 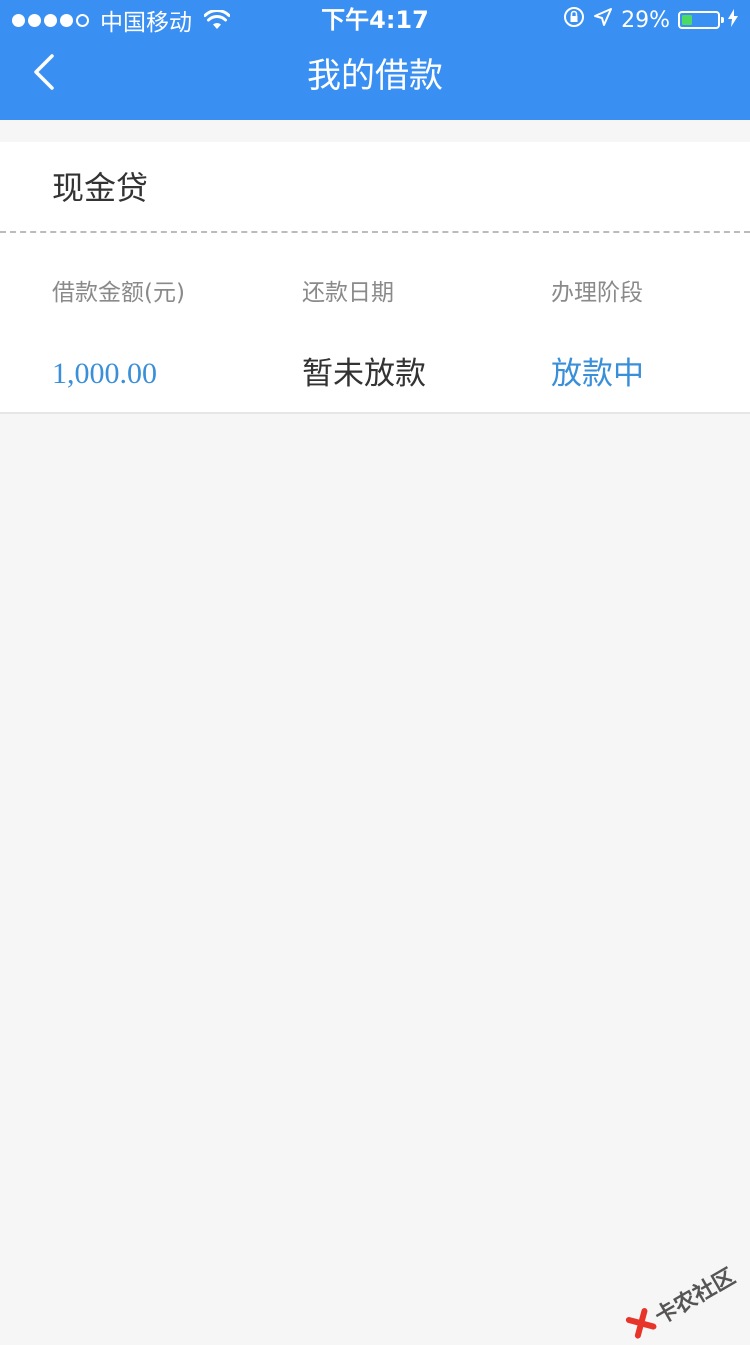 I want to click on location-arrow-icon, so click(x=603, y=20).